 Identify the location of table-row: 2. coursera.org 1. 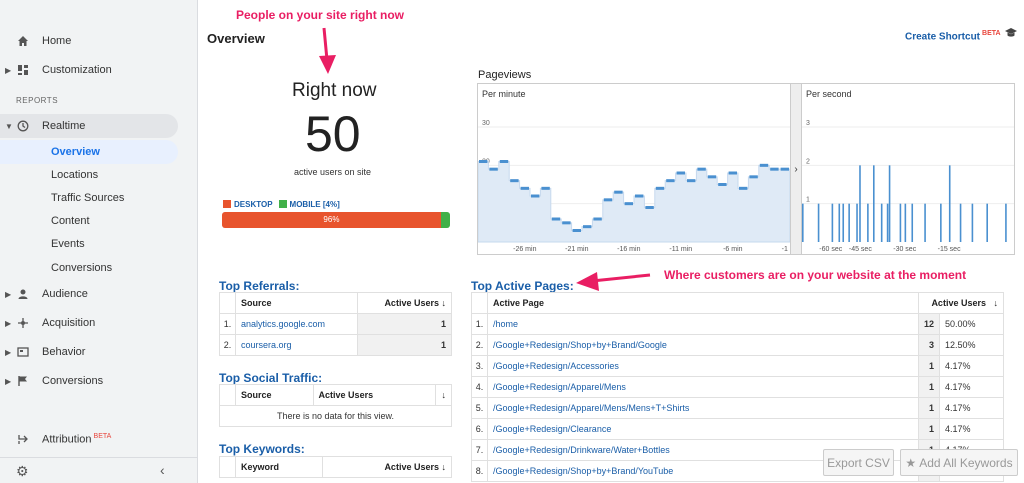
(335, 345).